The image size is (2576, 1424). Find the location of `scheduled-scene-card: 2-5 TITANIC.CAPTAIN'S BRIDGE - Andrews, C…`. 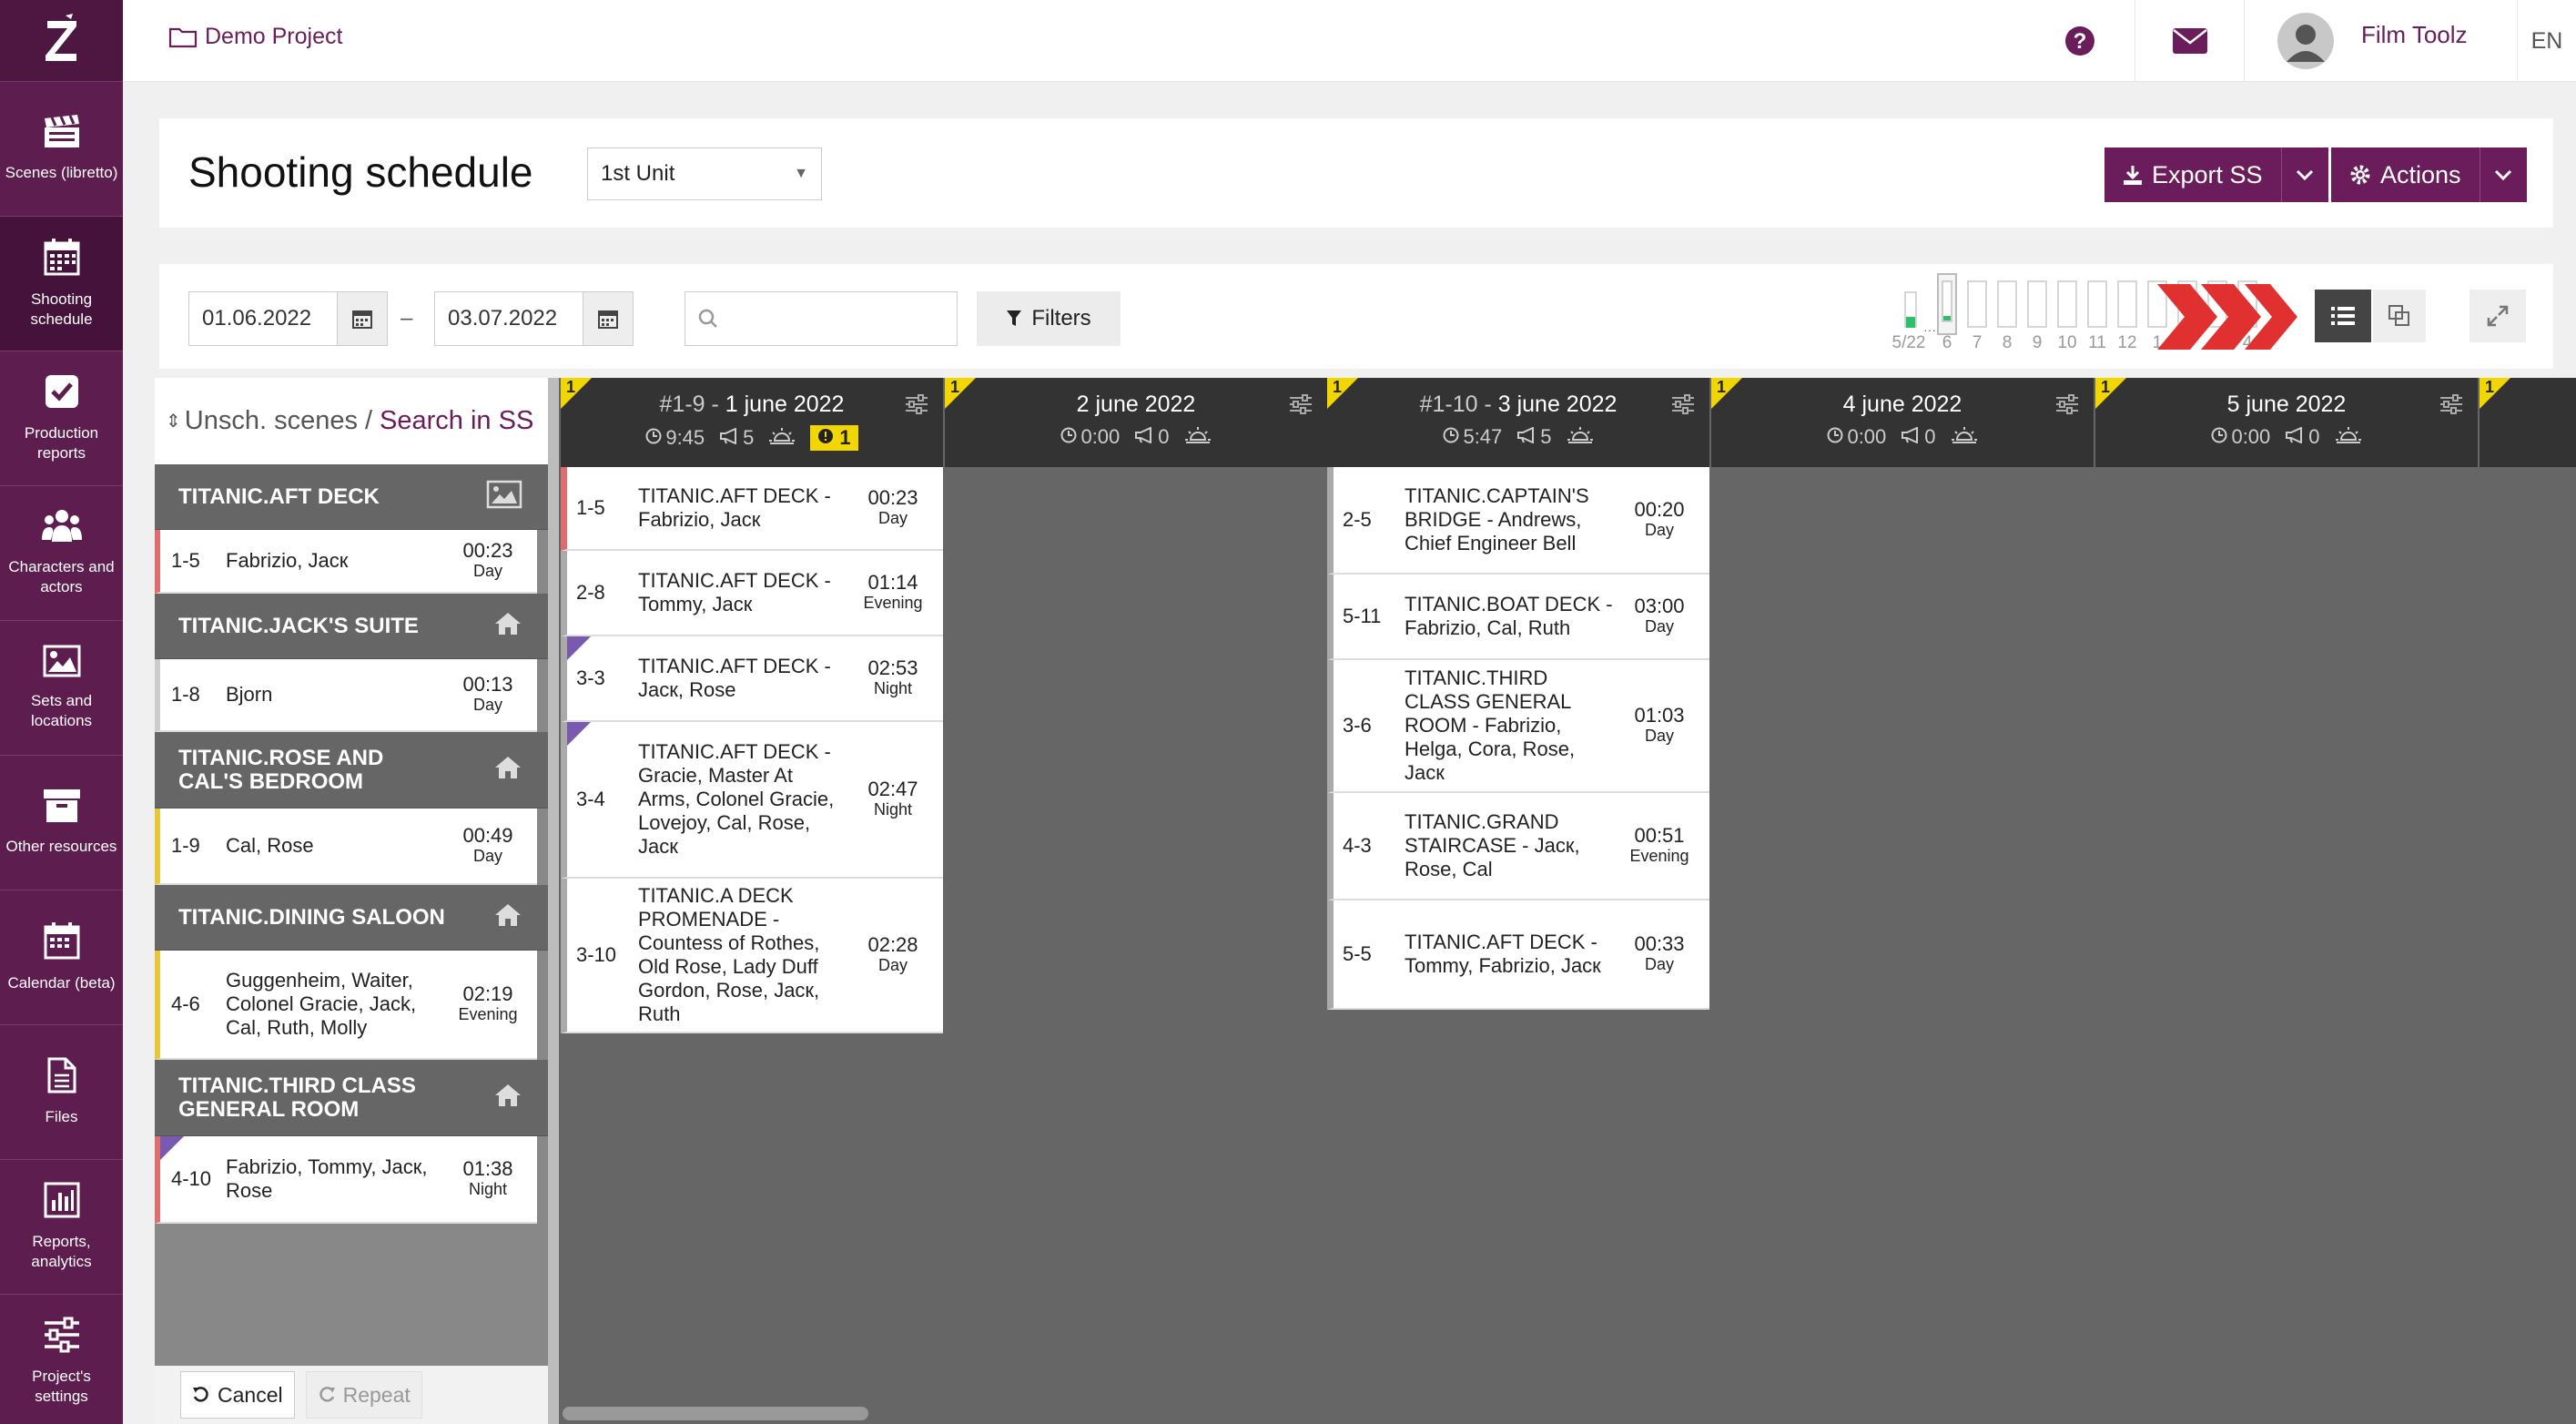

scheduled-scene-card: 2-5 TITANIC.CAPTAIN'S BRIDGE - Andrews, C… is located at coordinates (1518, 521).